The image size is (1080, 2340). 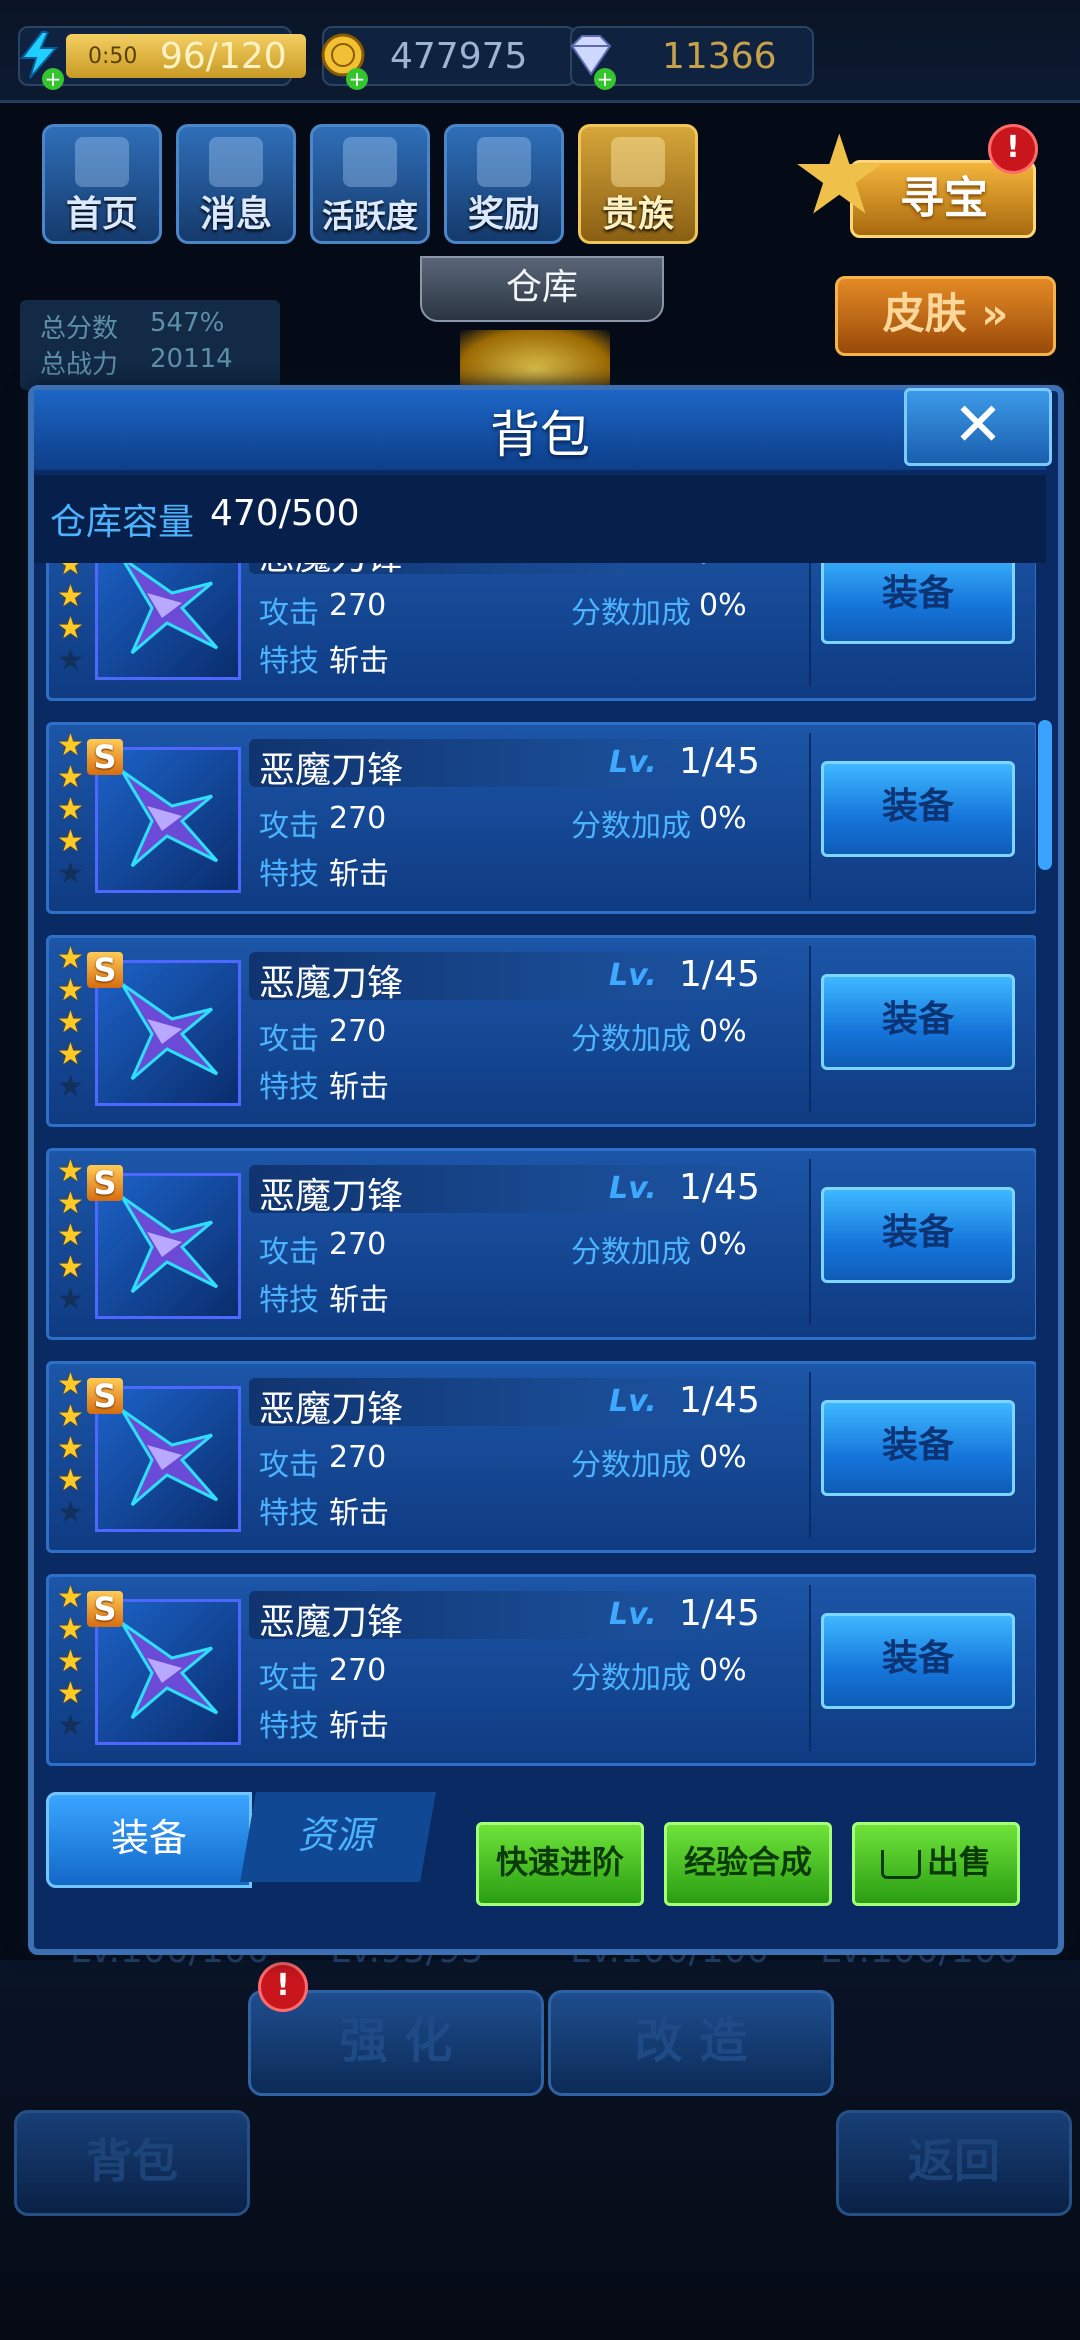 What do you see at coordinates (605, 79) in the screenshot?
I see `add-diamond-icon: +` at bounding box center [605, 79].